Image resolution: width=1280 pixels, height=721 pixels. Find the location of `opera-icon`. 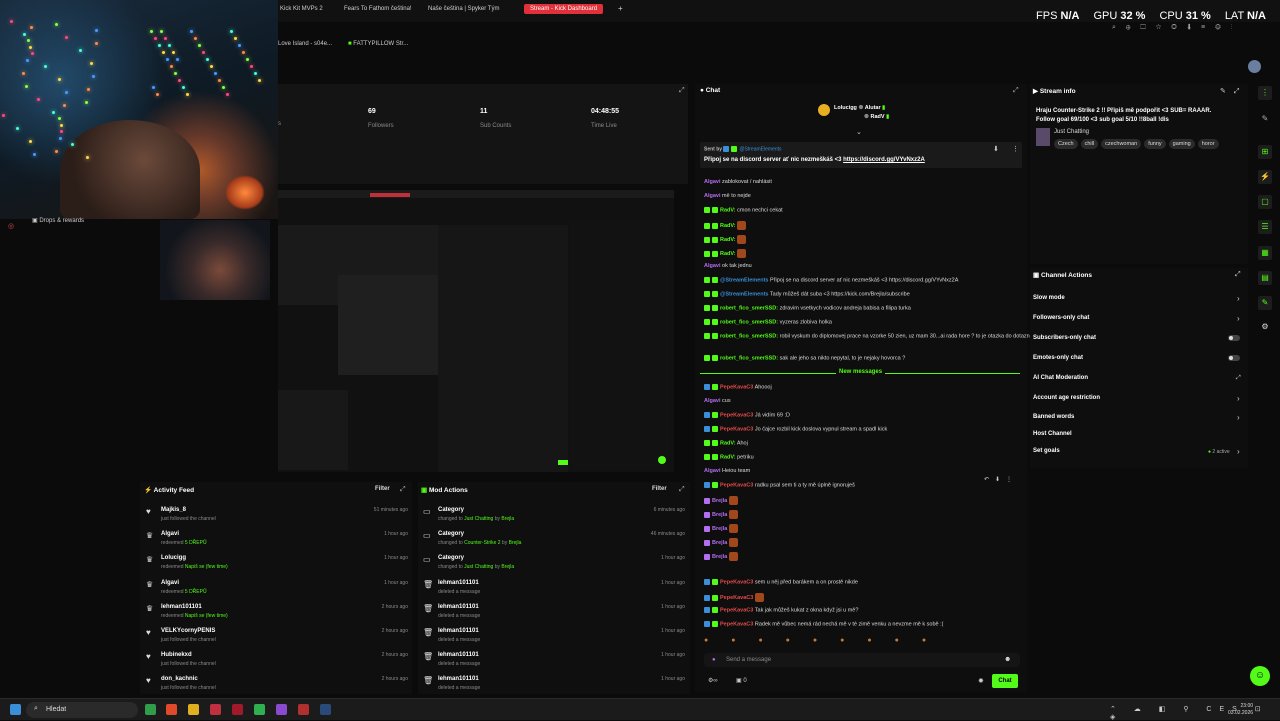

opera-icon is located at coordinates (215, 709).